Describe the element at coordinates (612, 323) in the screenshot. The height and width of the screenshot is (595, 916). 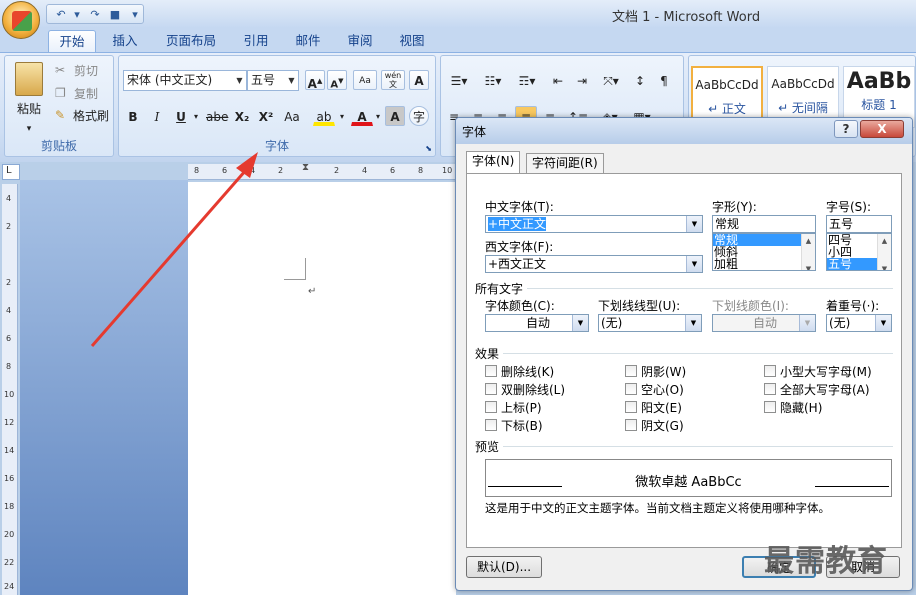
I see `underline-style-value: (无)` at that location.